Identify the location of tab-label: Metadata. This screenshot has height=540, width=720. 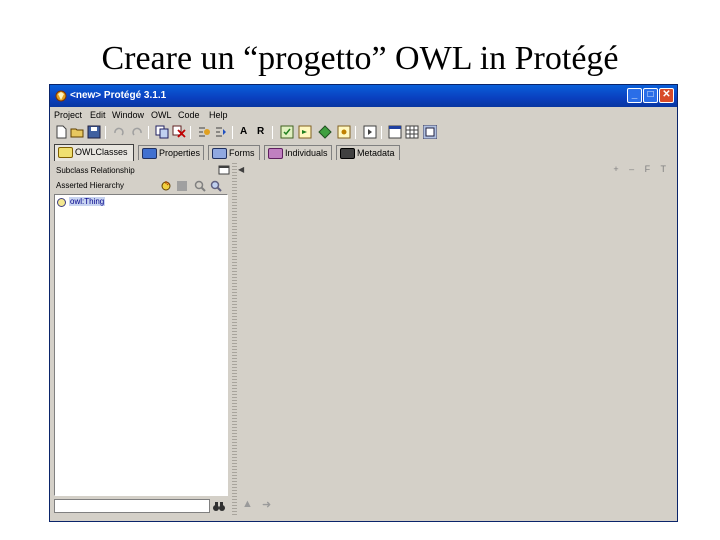
(376, 153).